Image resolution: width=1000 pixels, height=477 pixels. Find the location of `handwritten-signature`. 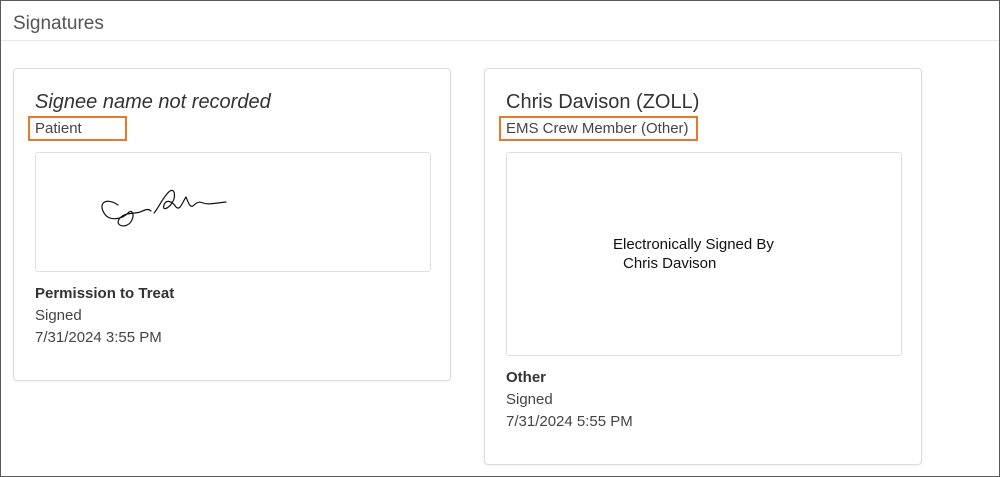

handwritten-signature is located at coordinates (164, 208).